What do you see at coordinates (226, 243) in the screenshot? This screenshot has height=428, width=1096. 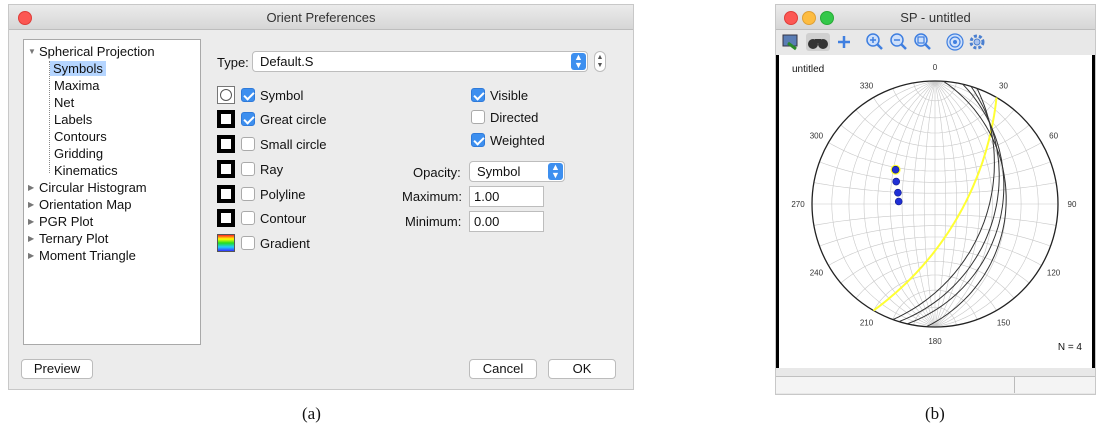 I see `gradient-swatch` at bounding box center [226, 243].